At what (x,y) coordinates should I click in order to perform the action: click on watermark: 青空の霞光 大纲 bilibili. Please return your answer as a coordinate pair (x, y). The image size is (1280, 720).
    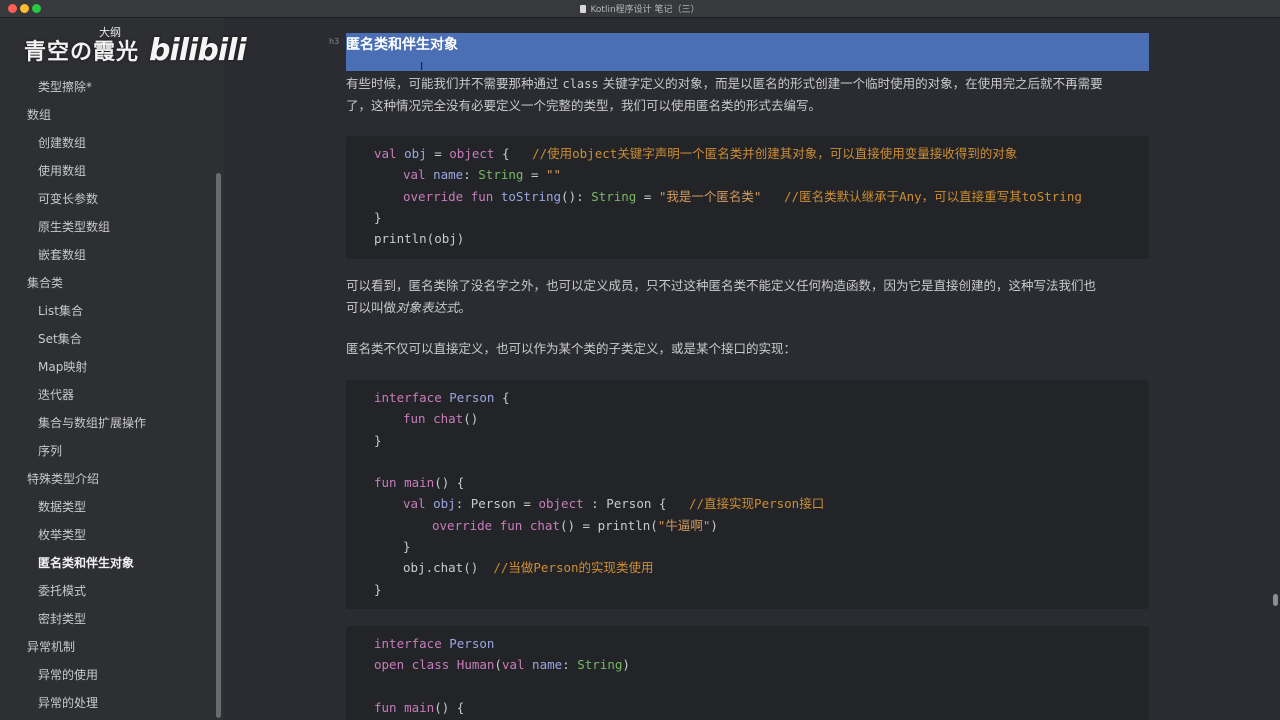
    Looking at the image, I should click on (135, 47).